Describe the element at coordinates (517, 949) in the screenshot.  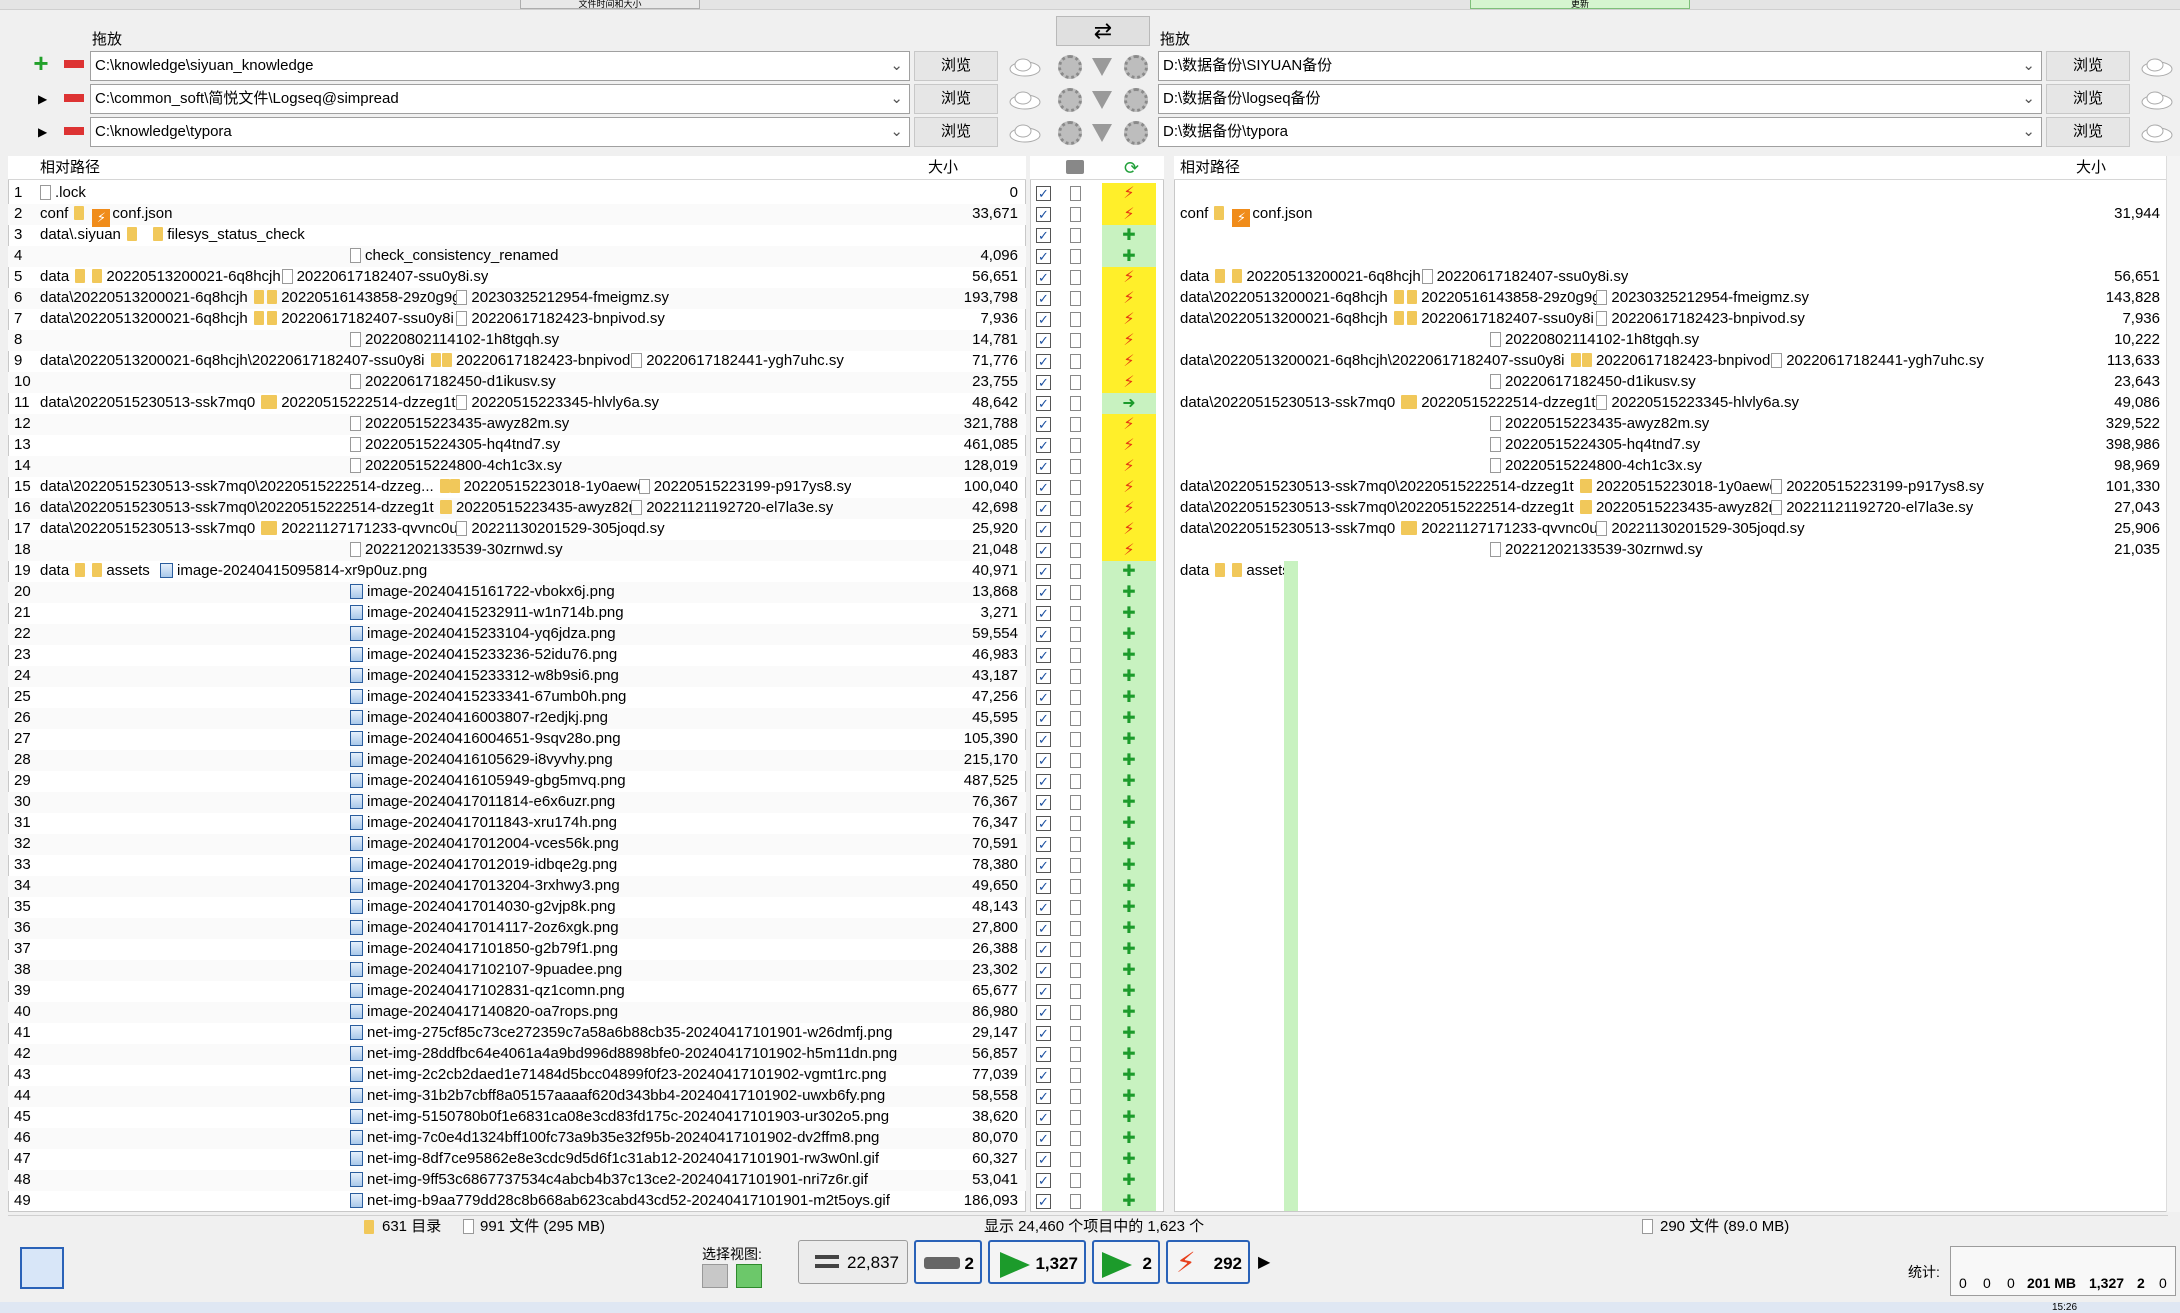
I see `table-row: 37 image-20240417101850-g2b79f1.png 26,388` at that location.